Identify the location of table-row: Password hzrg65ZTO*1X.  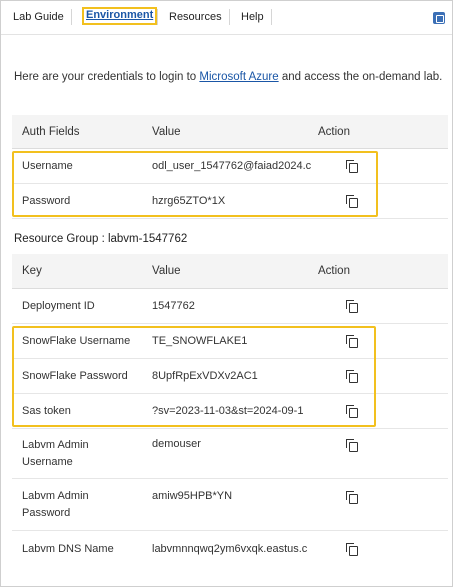
(230, 201).